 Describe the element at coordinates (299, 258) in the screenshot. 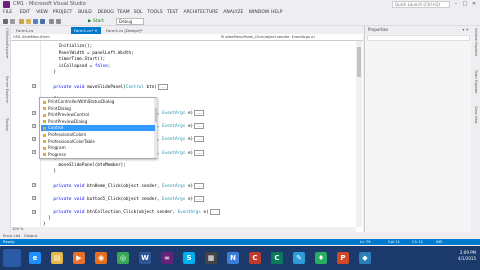

I see `taskbar-app-paint: ✎` at that location.